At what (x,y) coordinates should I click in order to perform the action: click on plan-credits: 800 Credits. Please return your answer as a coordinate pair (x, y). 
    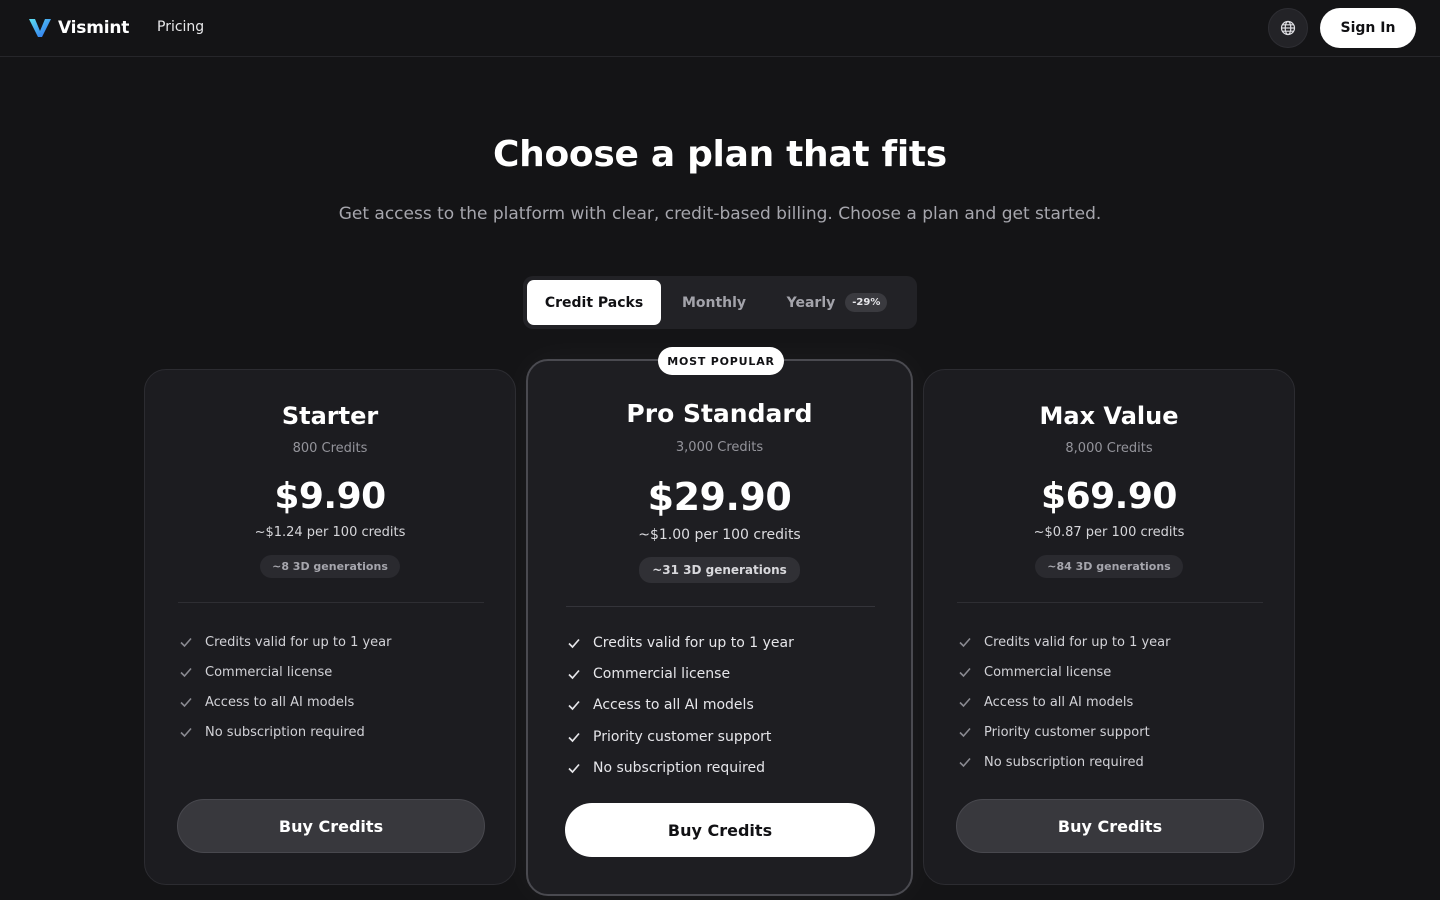
    Looking at the image, I should click on (330, 448).